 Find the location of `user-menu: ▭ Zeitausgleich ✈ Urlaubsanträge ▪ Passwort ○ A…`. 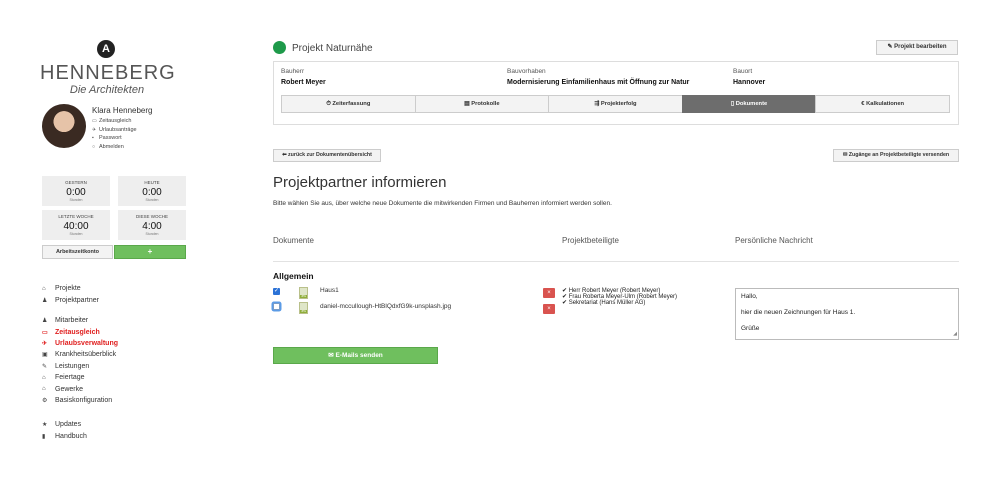

user-menu: ▭ Zeitausgleich ✈ Urlaubsanträge ▪ Passwort ○ A… is located at coordinates (114, 134).